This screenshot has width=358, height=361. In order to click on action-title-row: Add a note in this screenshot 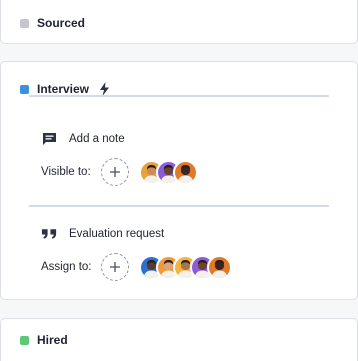, I will do `click(83, 139)`.